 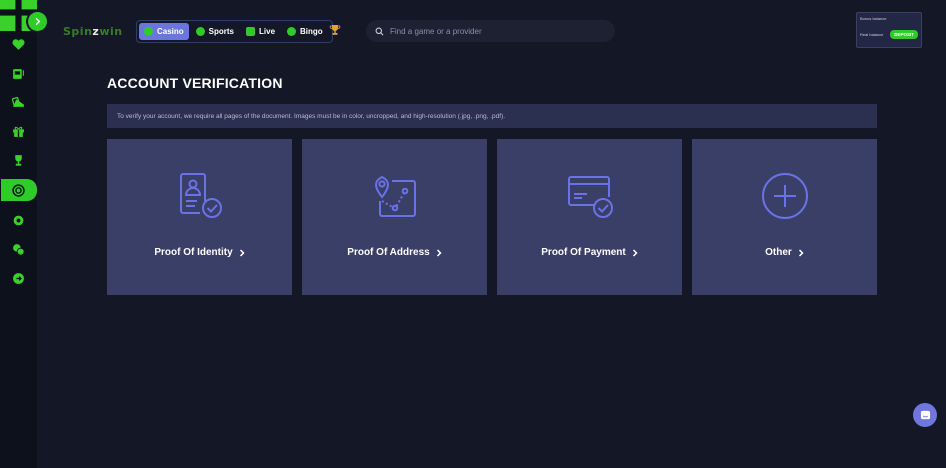 I want to click on tab-live: Live, so click(x=260, y=31).